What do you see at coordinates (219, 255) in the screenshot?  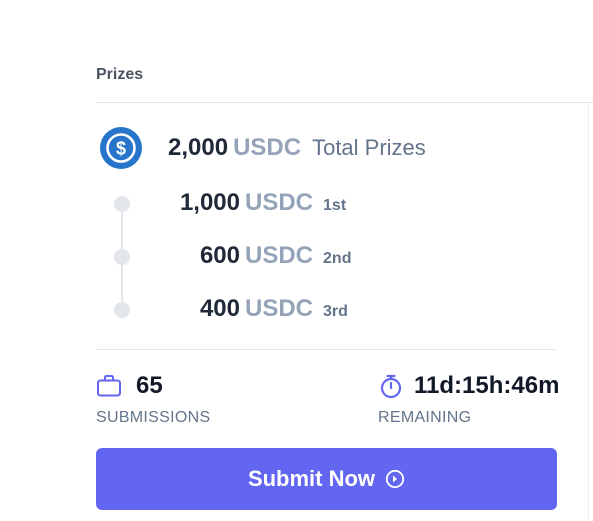 I see `place-amount: 600` at bounding box center [219, 255].